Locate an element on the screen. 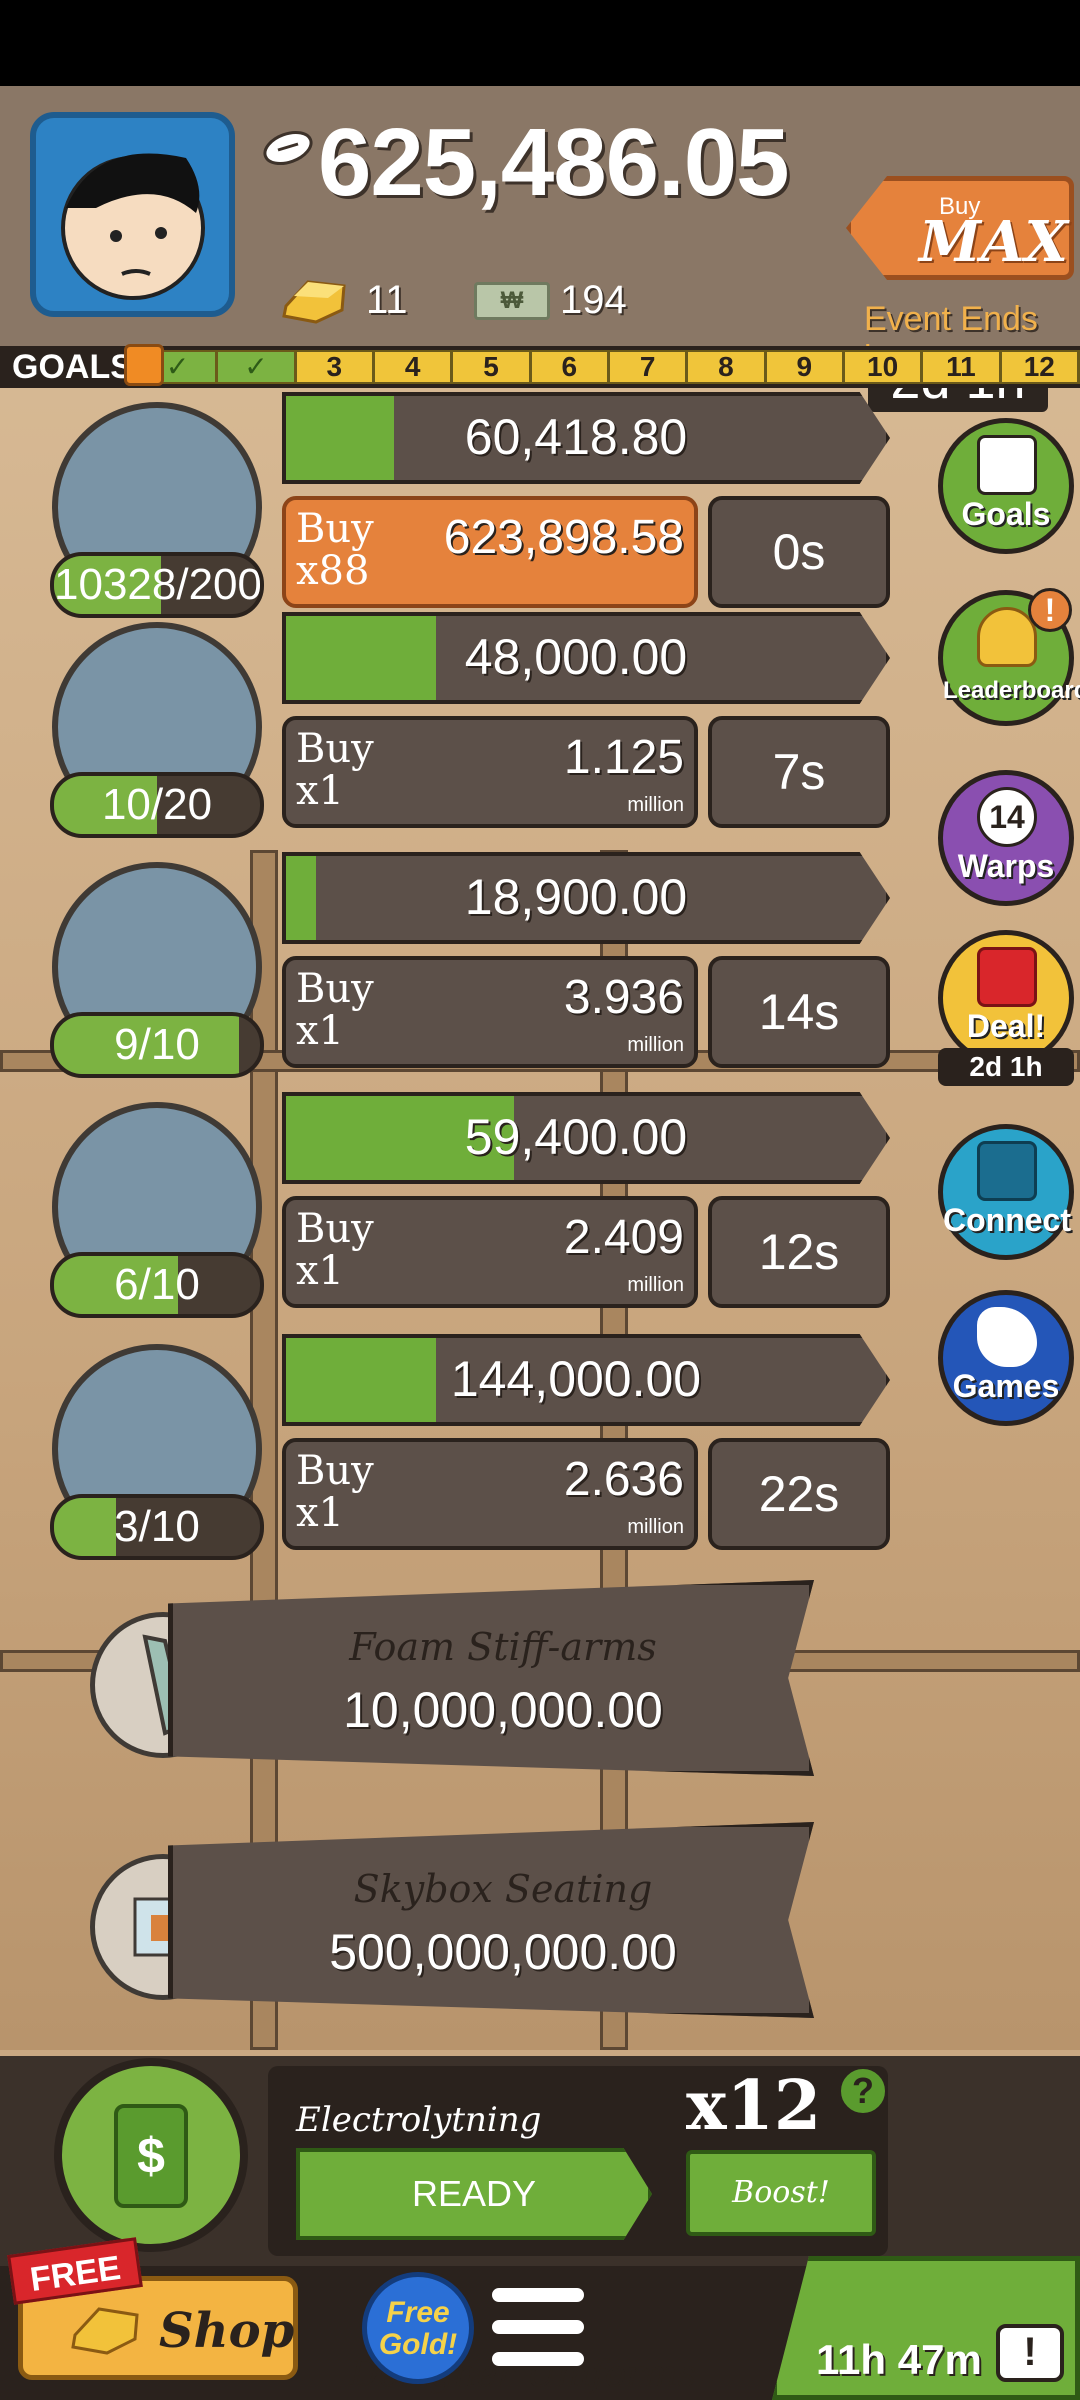  revenue-progress-bar: 18,900.00 is located at coordinates (586, 898).